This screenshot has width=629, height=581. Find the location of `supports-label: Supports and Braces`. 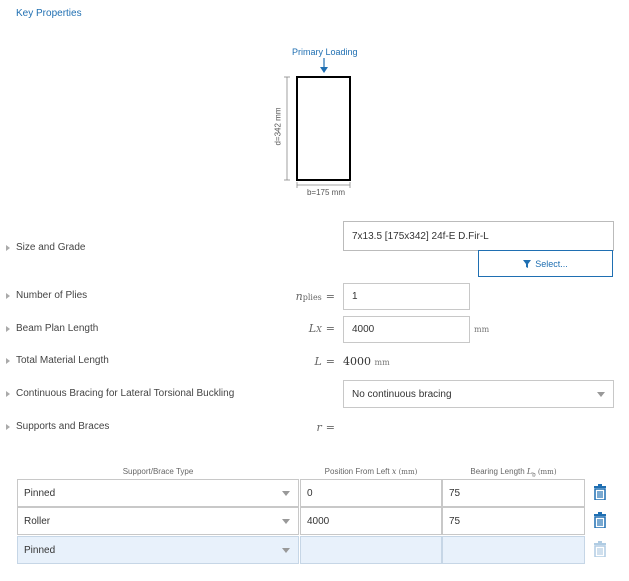

supports-label: Supports and Braces is located at coordinates (63, 426).